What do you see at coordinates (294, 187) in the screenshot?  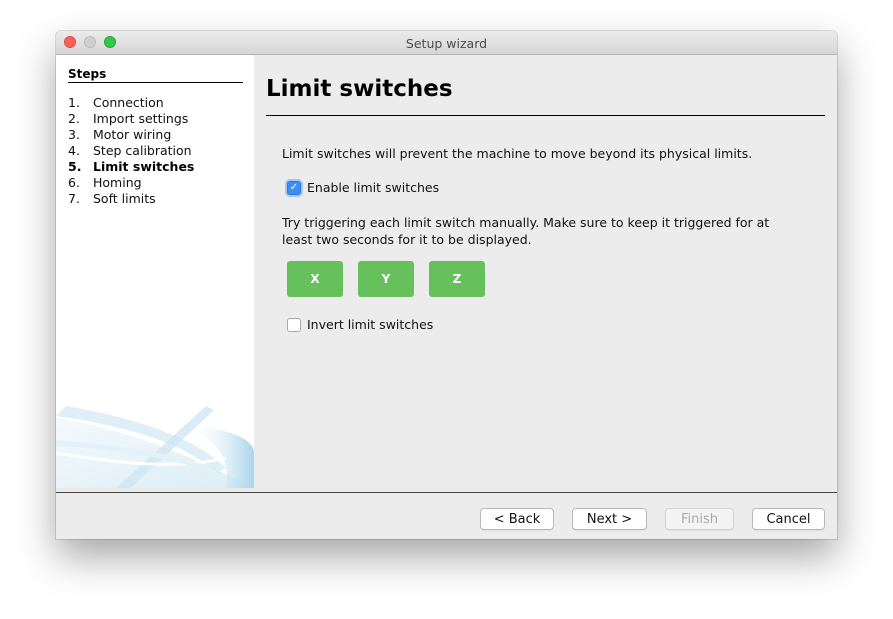 I see `checkbox-checked-icon: ✓` at bounding box center [294, 187].